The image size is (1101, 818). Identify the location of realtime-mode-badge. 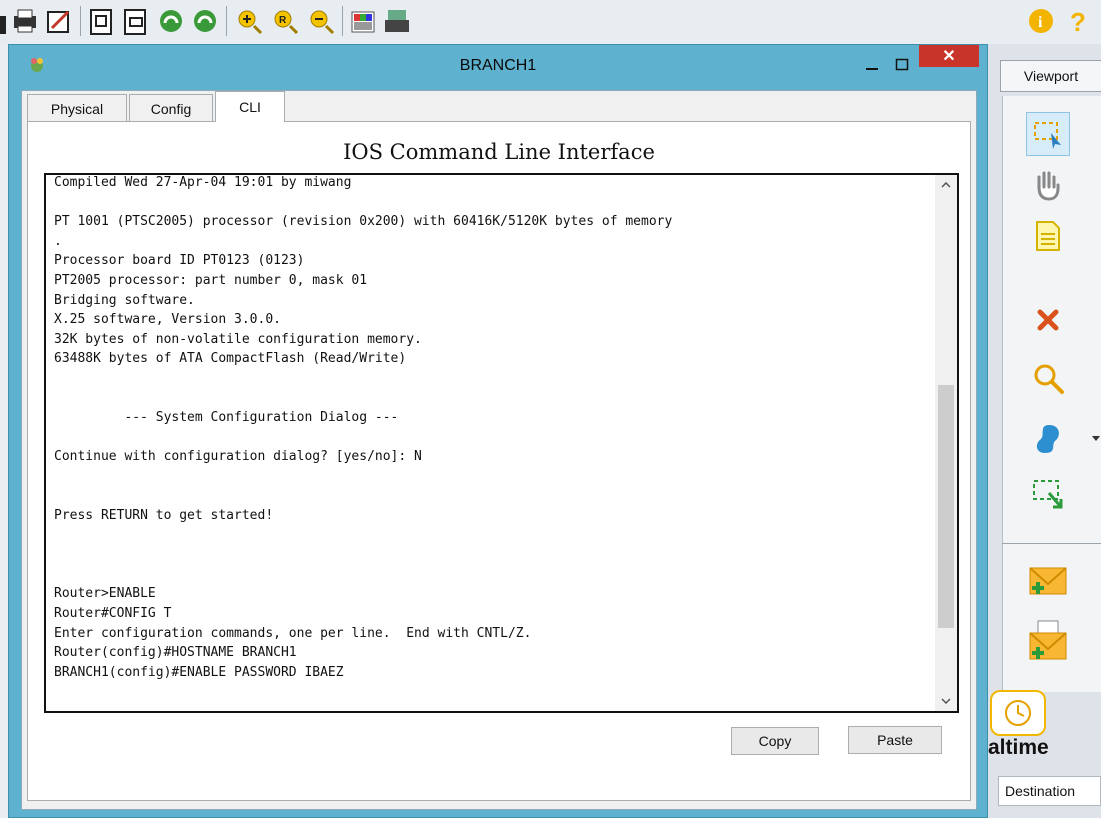
(1018, 713).